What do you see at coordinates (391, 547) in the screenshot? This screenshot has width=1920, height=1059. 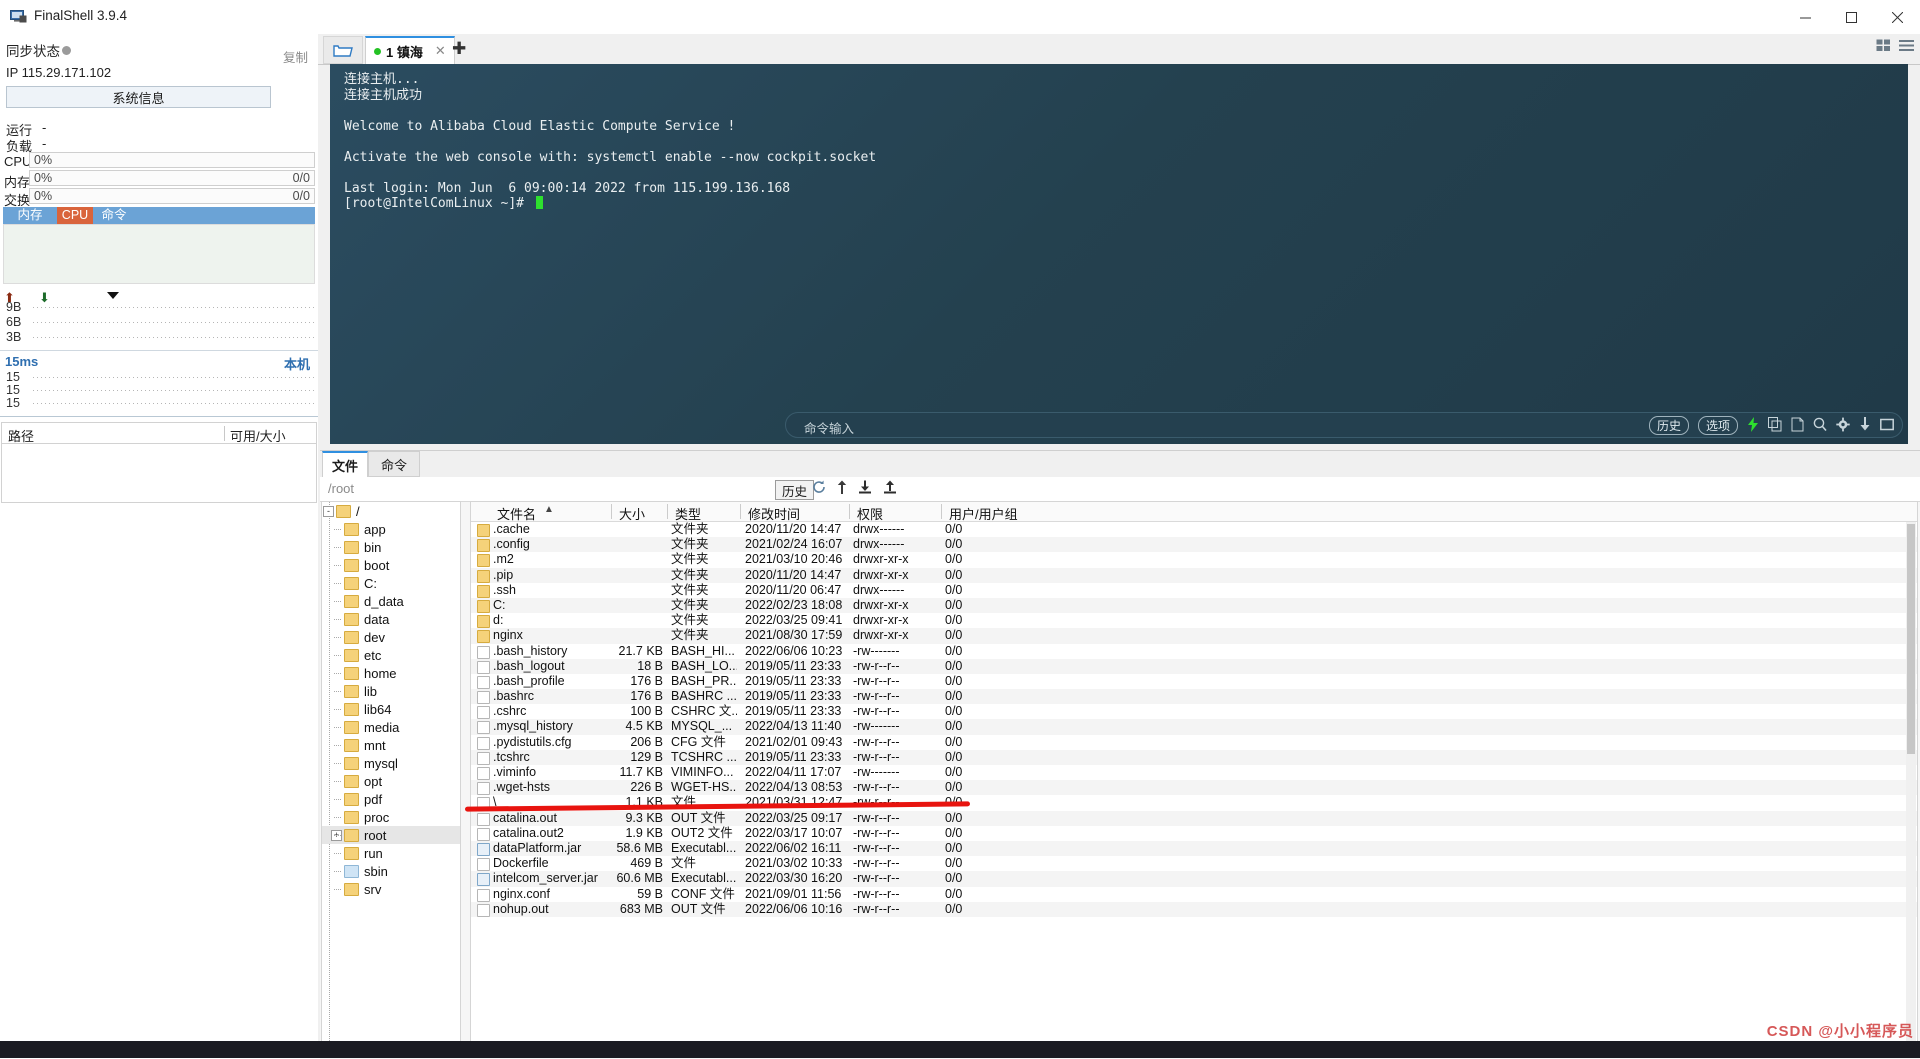 I see `tree-node: bin` at bounding box center [391, 547].